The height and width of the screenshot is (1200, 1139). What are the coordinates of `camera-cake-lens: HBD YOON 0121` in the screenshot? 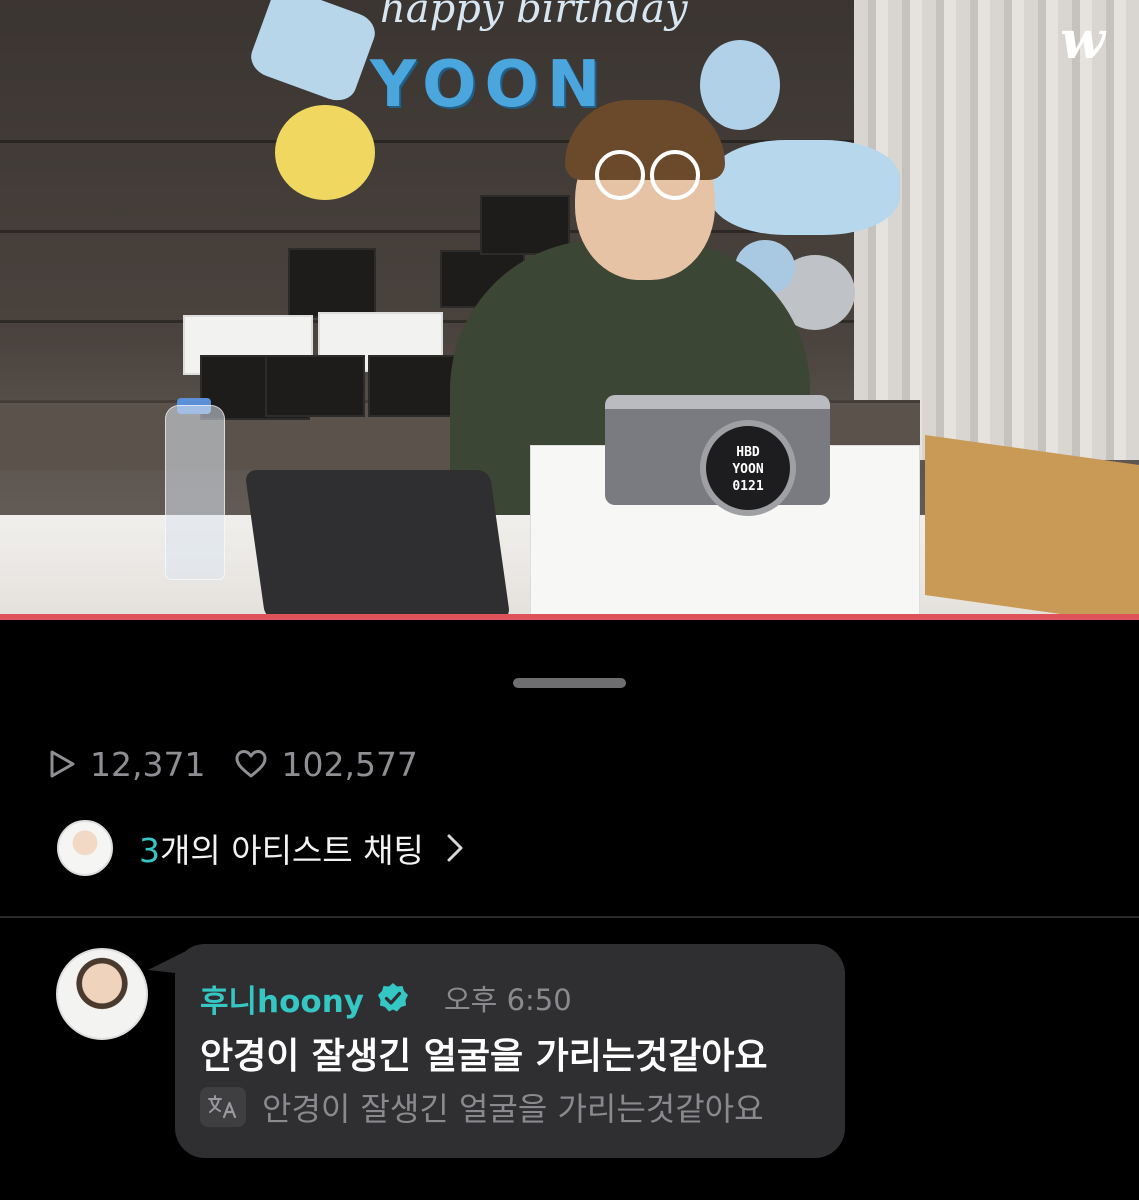 It's located at (748, 468).